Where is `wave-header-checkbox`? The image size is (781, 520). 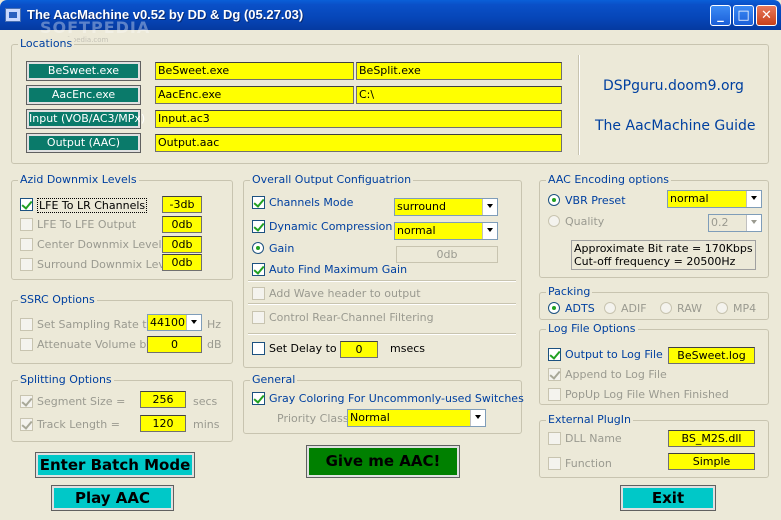
wave-header-checkbox is located at coordinates (258, 293).